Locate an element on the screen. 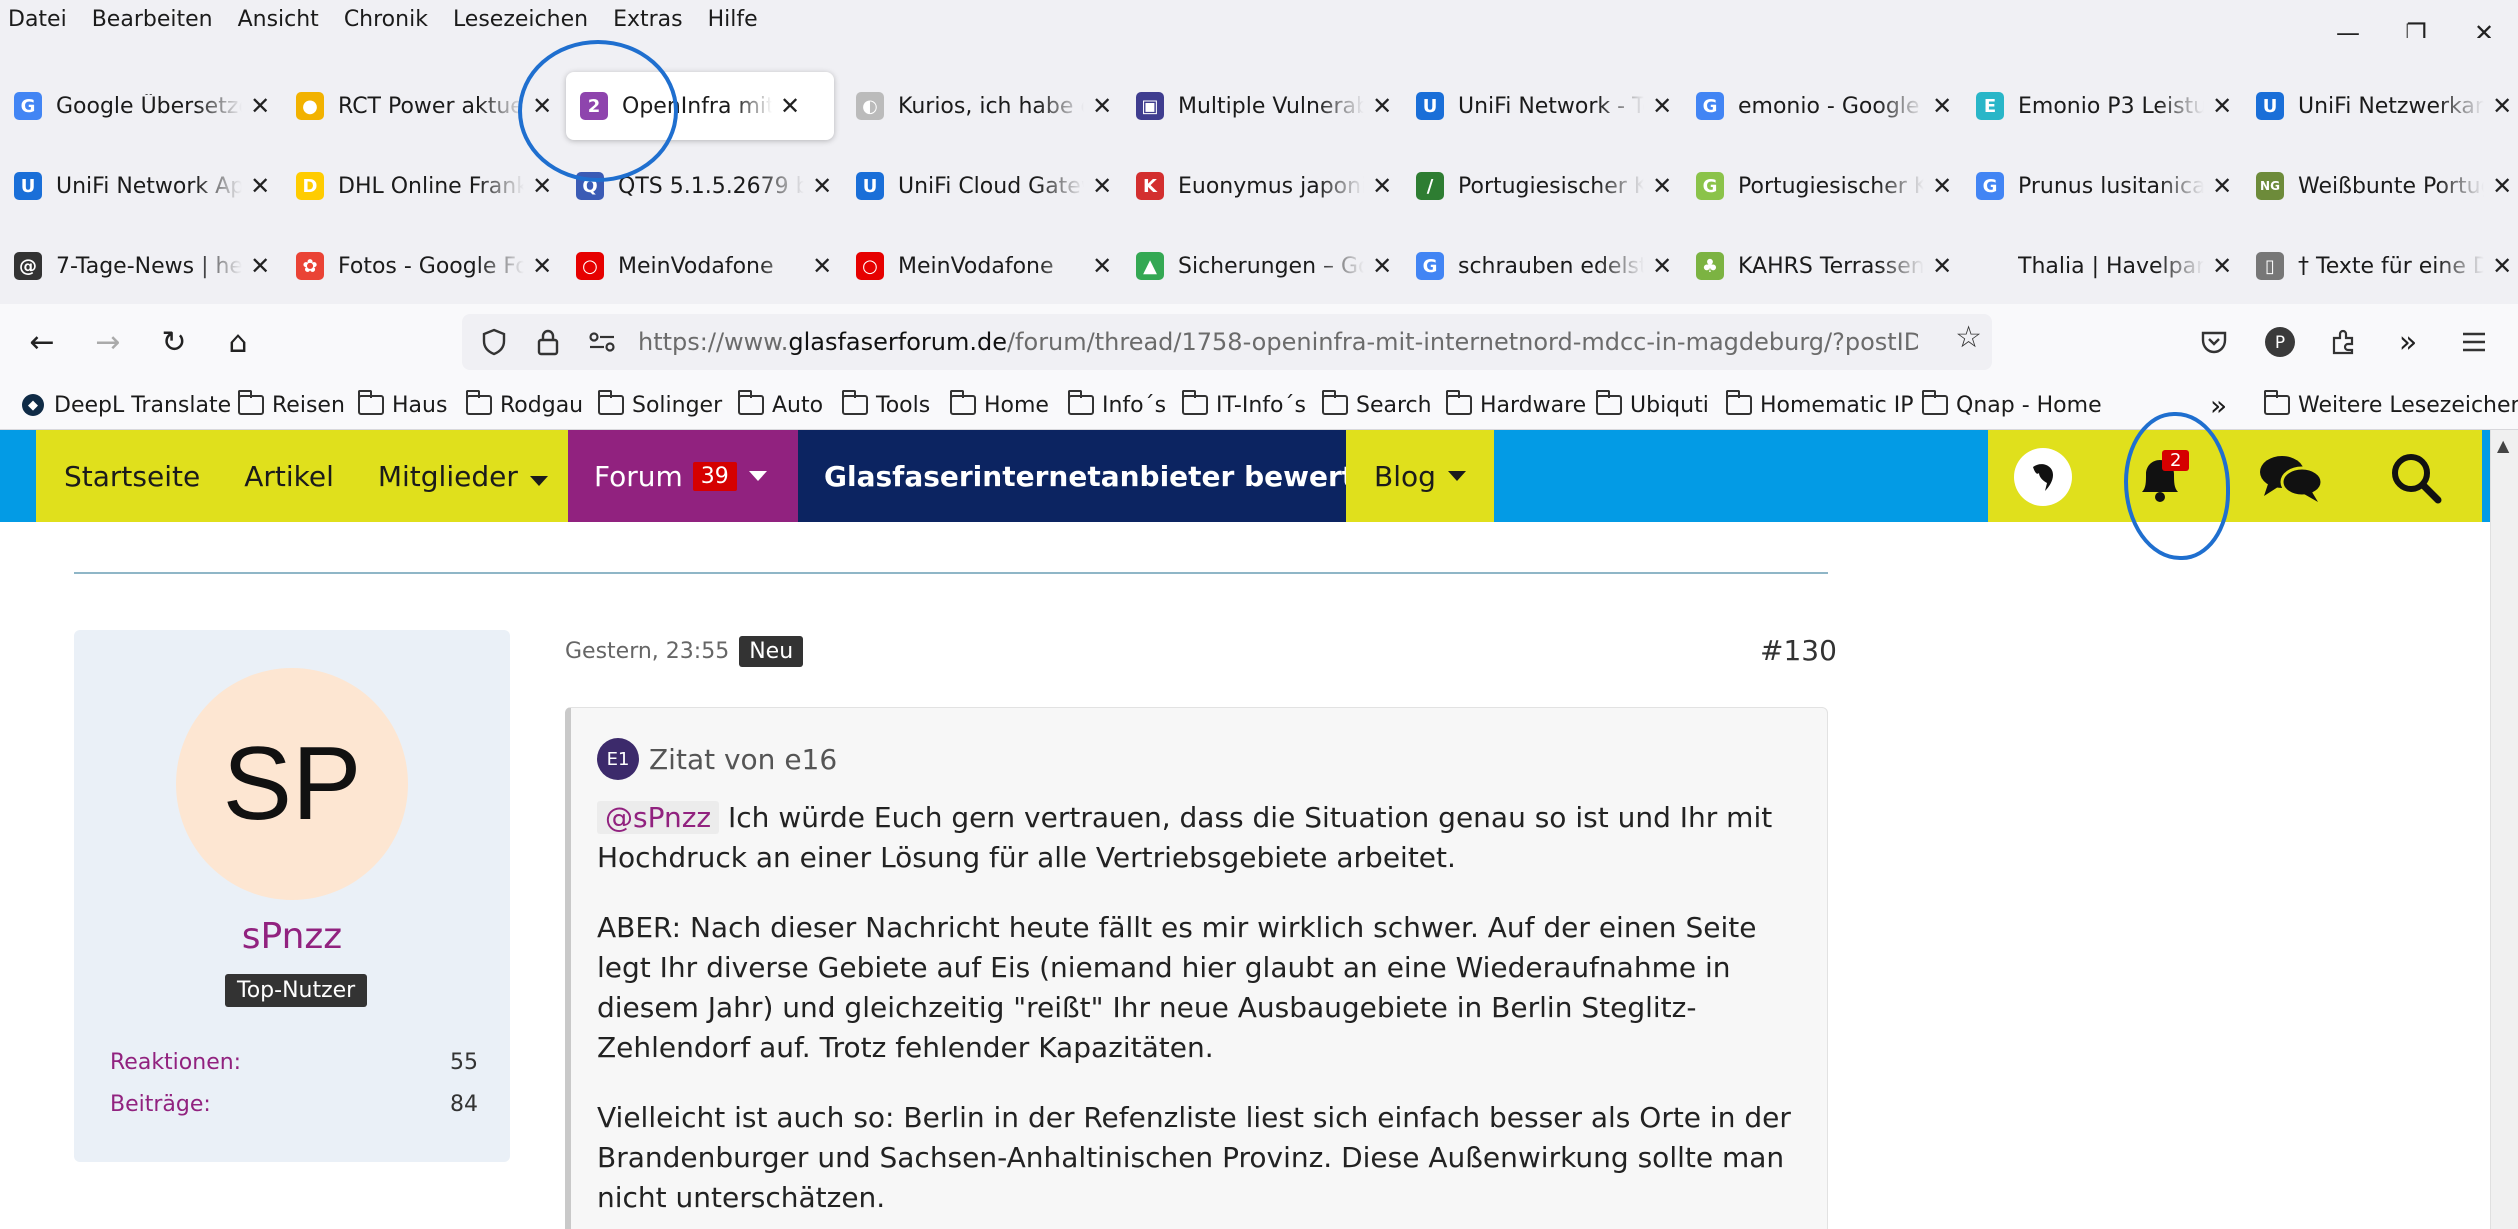 The height and width of the screenshot is (1229, 2518). bookmark-folder: Rodgau is located at coordinates (524, 405).